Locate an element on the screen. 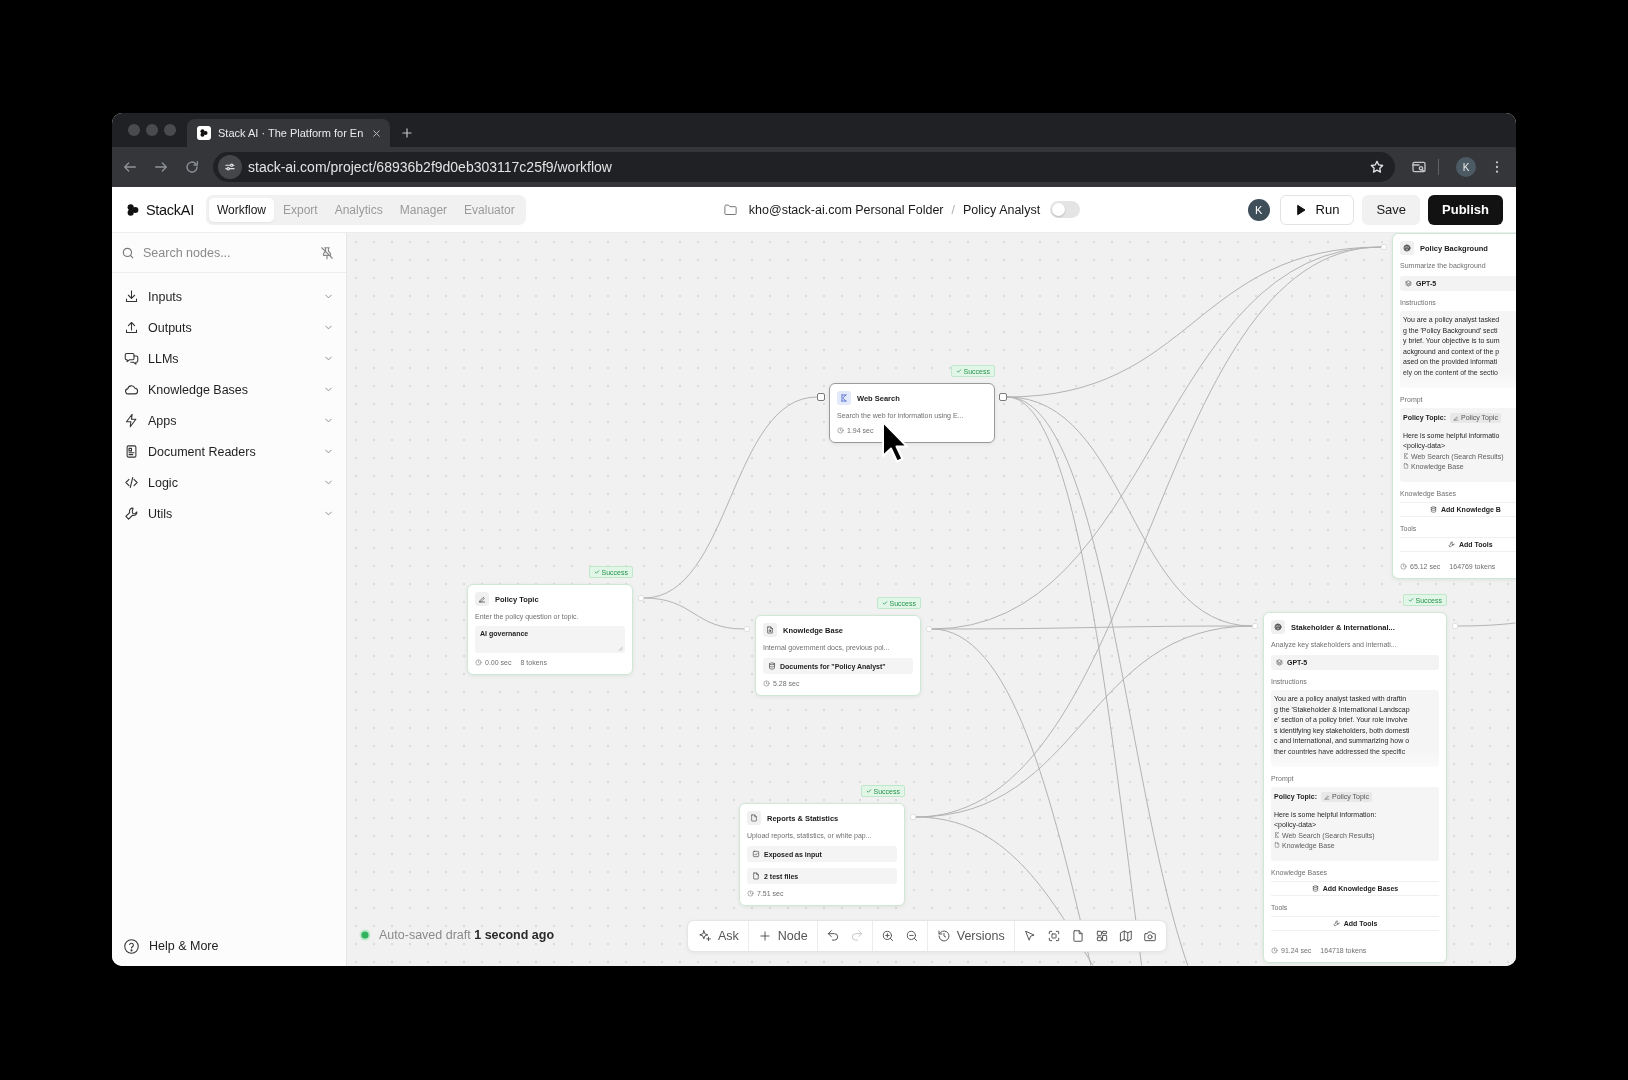  undo-icon is located at coordinates (832, 936).